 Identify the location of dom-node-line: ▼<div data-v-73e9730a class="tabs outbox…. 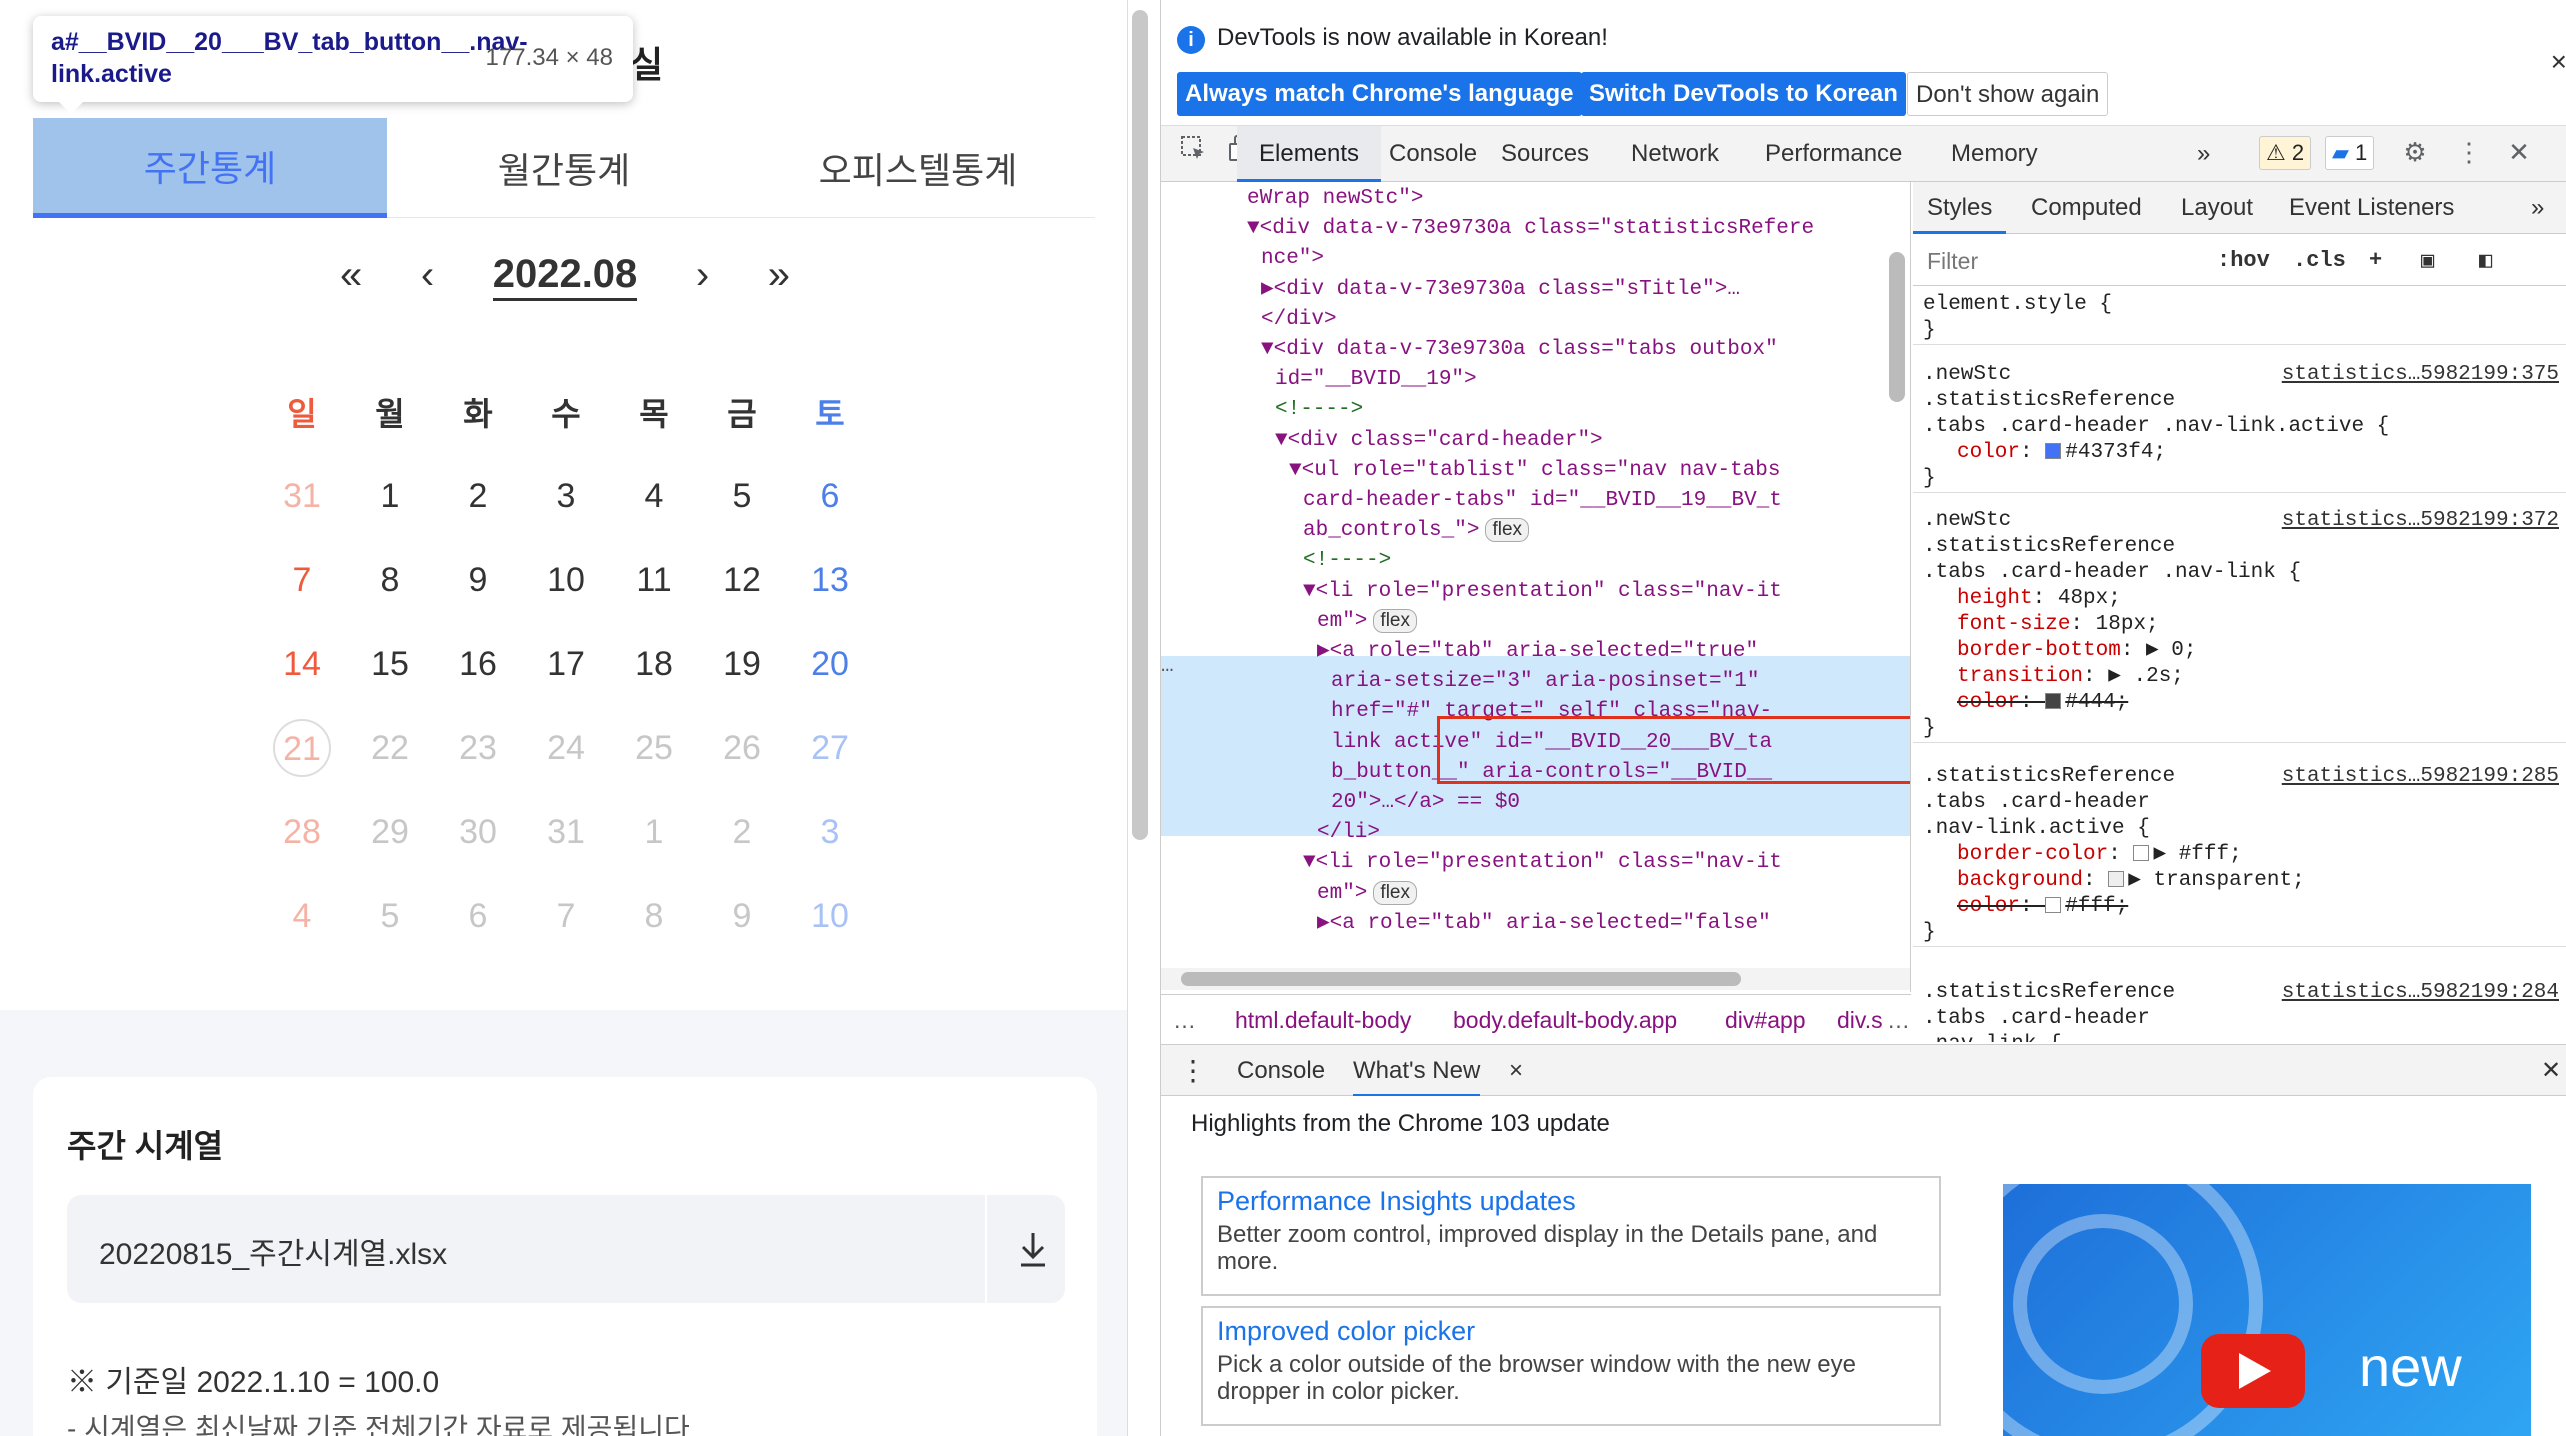
(1519, 350).